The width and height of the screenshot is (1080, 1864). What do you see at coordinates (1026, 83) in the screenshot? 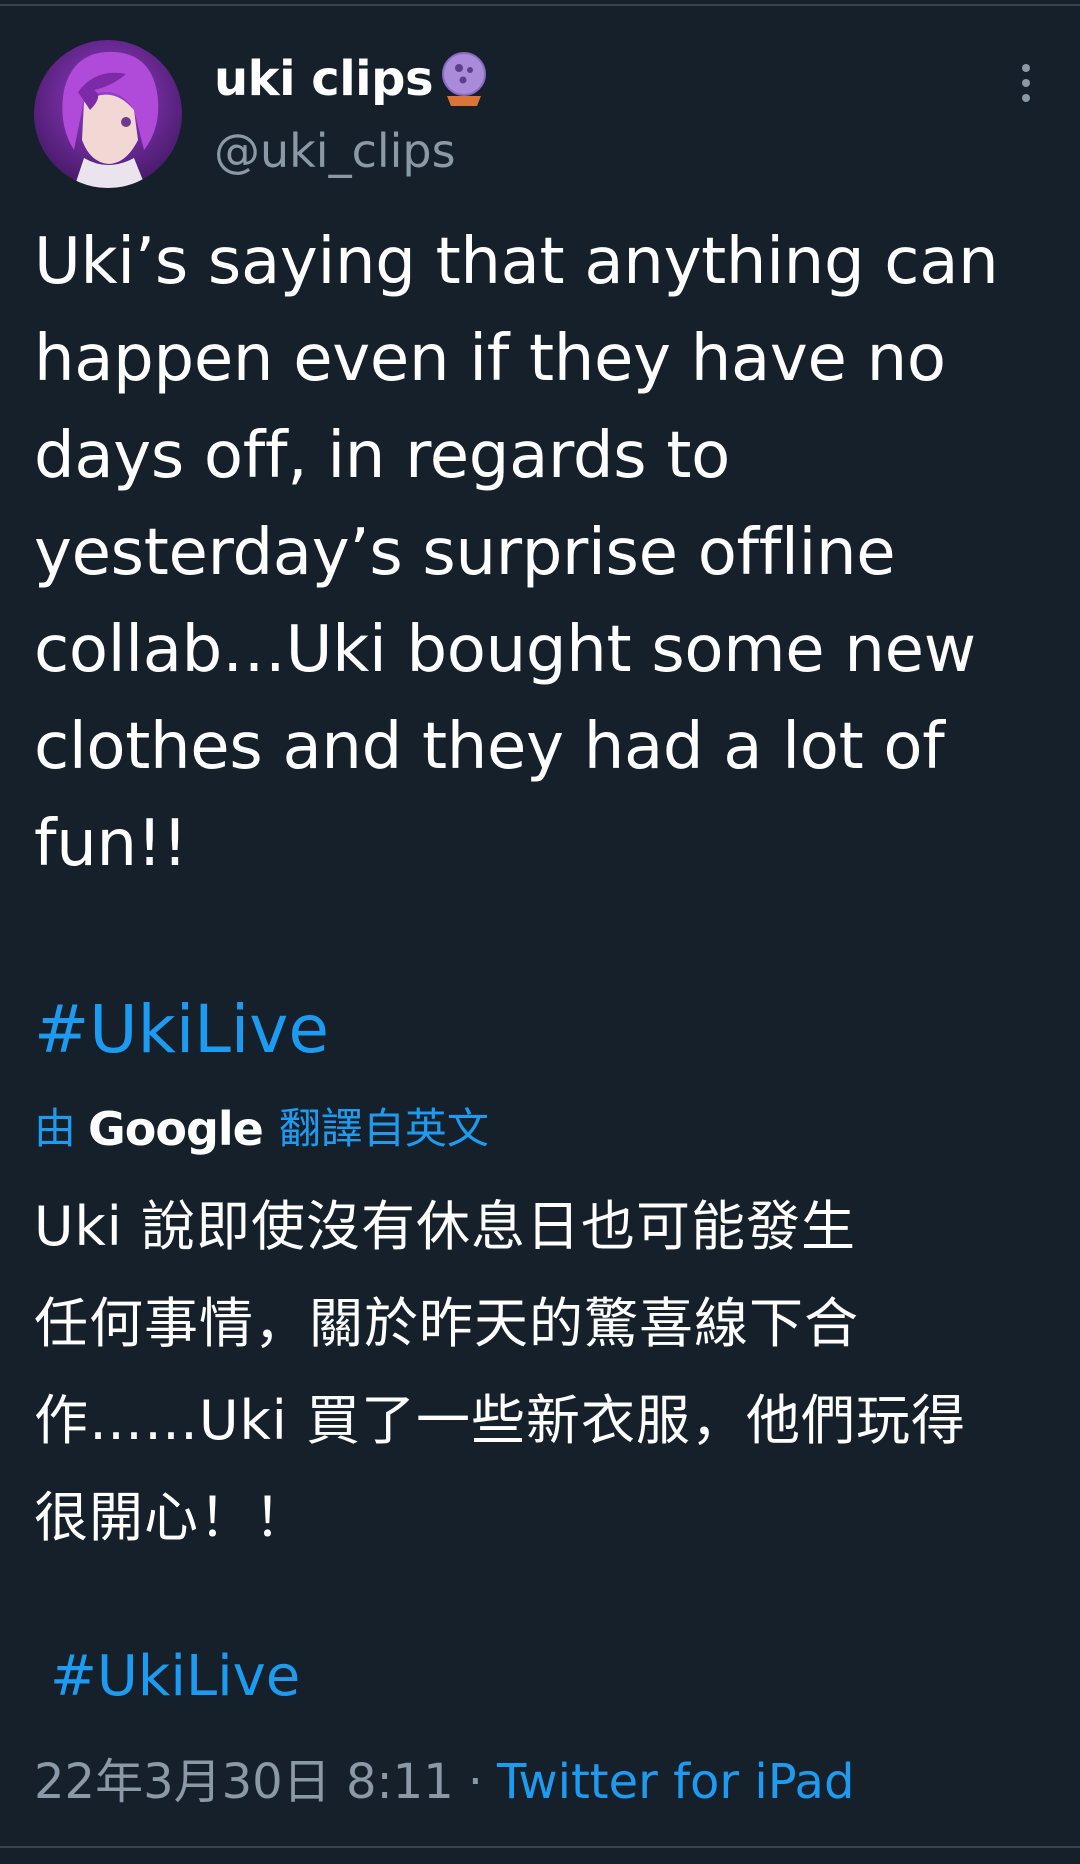
I see `more-options-icon` at bounding box center [1026, 83].